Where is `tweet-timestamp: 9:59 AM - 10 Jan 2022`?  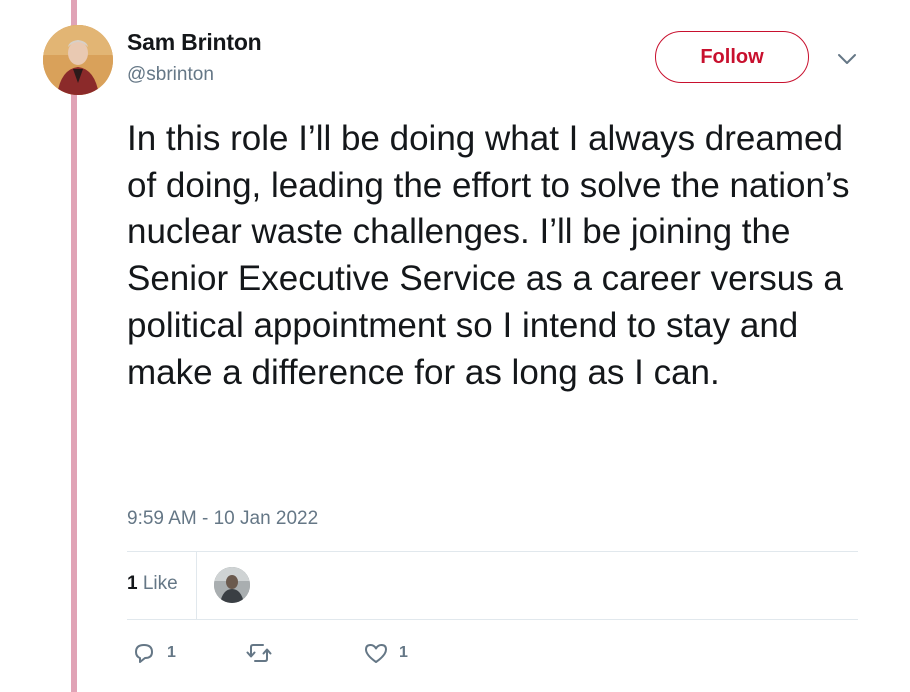 tweet-timestamp: 9:59 AM - 10 Jan 2022 is located at coordinates (222, 519).